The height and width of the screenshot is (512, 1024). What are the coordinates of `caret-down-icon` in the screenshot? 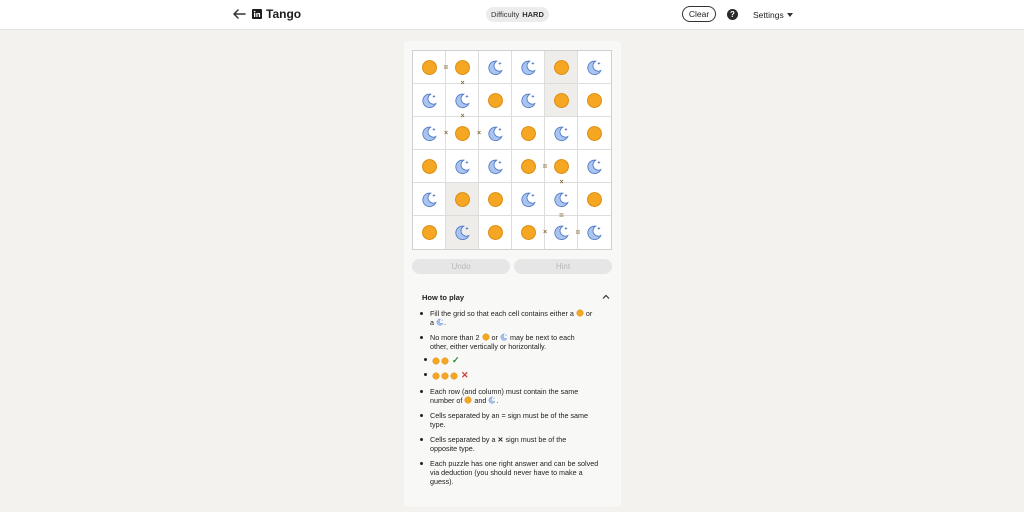 It's located at (789, 15).